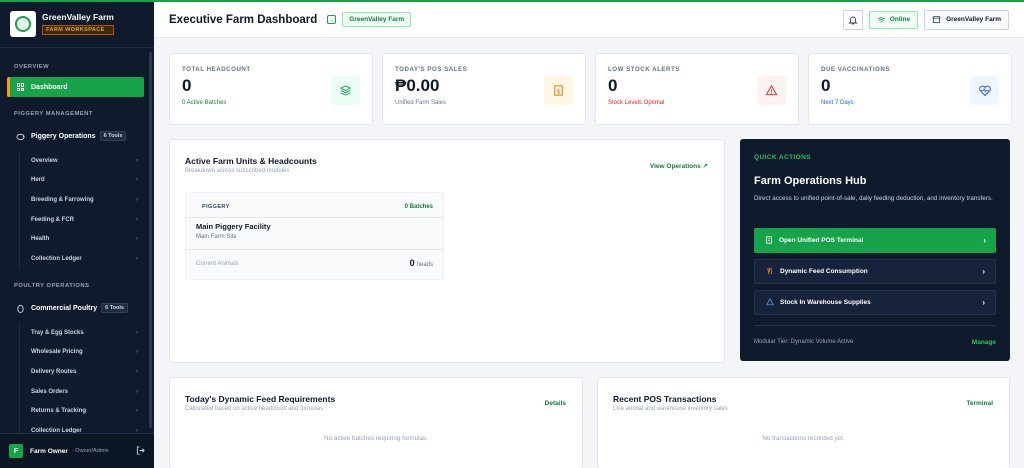 This screenshot has height=468, width=1024. Describe the element at coordinates (665, 399) in the screenshot. I see `panel-title: Recent POS Transactions` at that location.